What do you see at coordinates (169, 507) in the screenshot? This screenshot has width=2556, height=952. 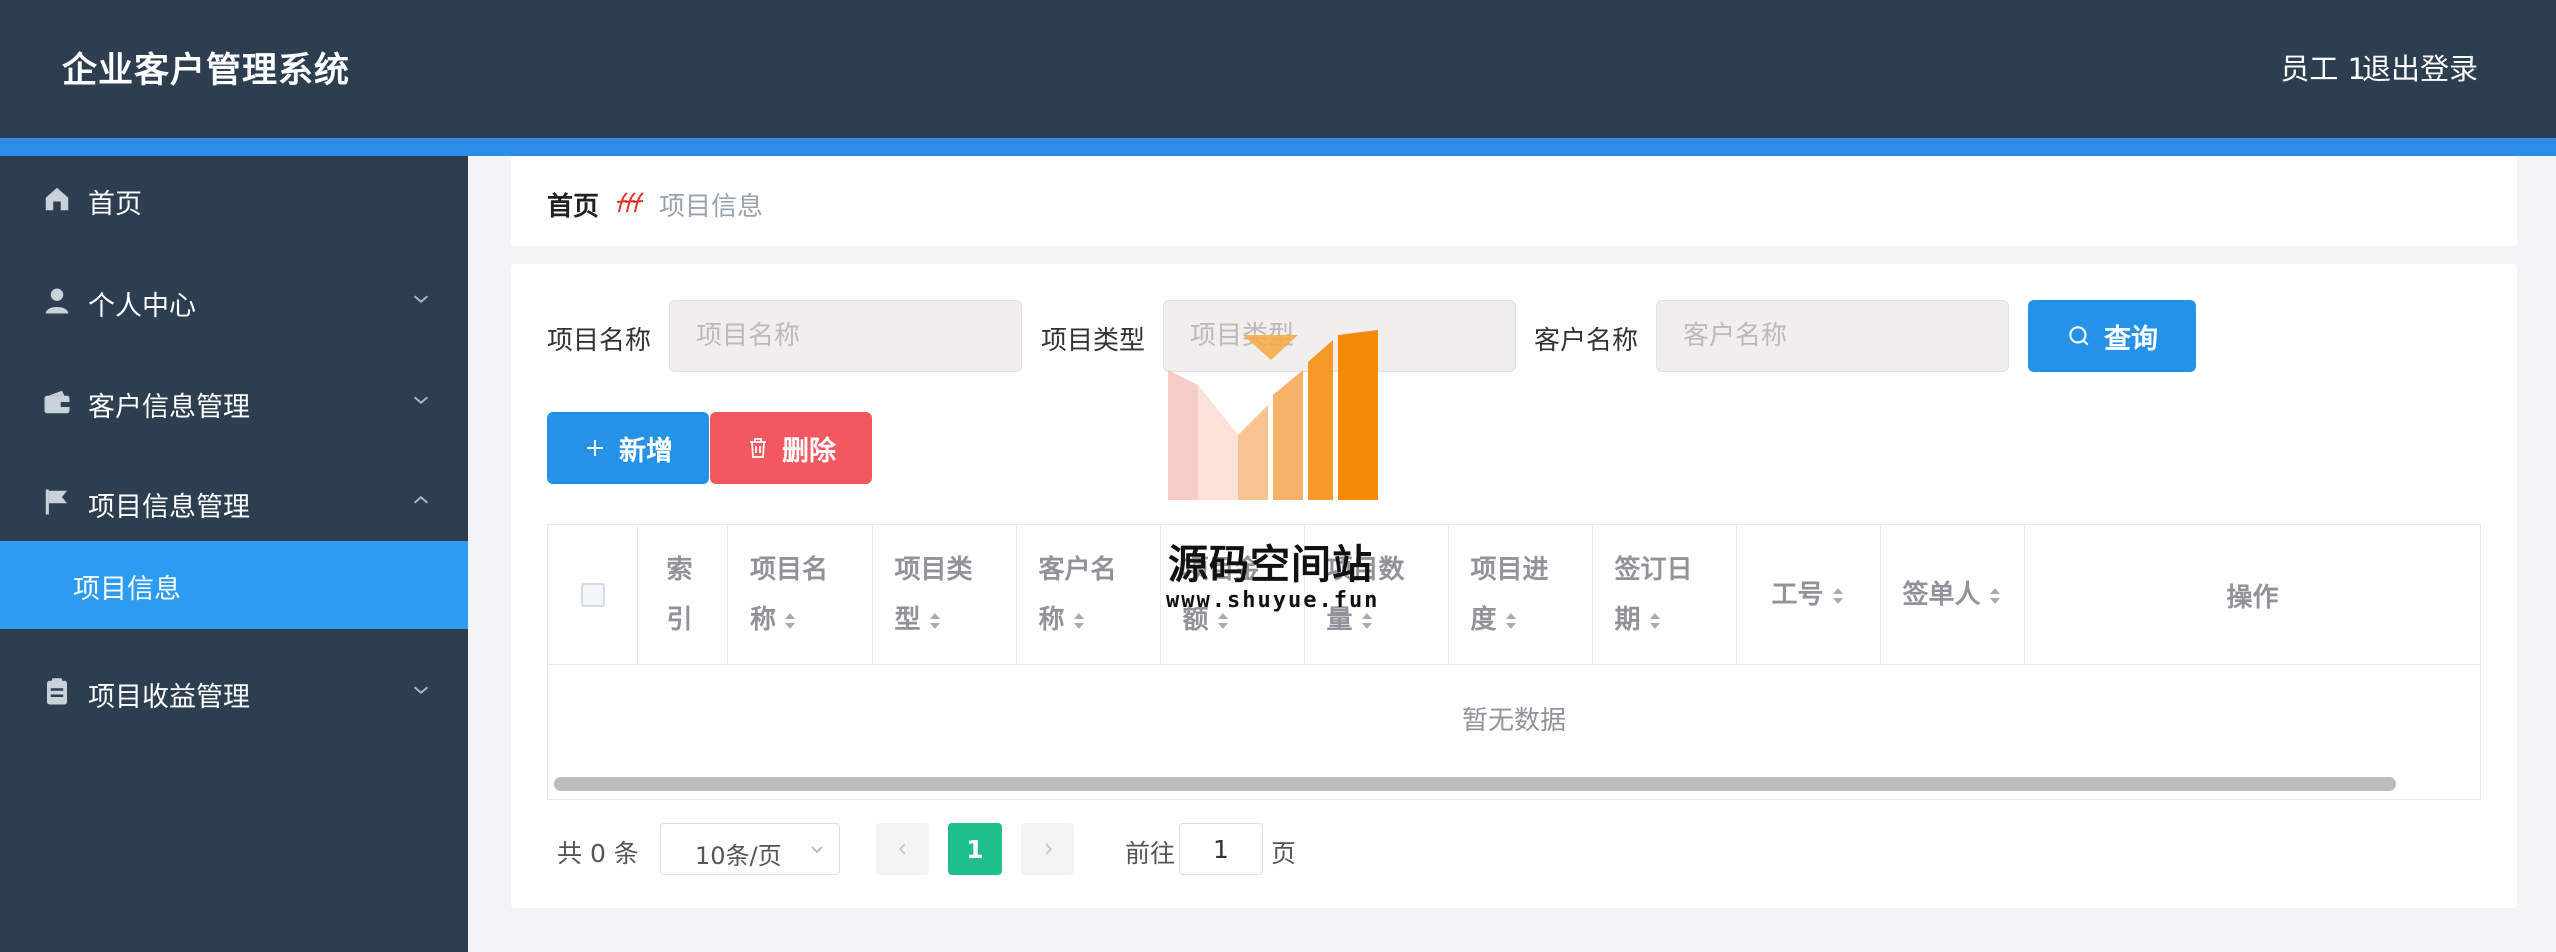 I see `sidebar-item-label: 项目信息管理` at bounding box center [169, 507].